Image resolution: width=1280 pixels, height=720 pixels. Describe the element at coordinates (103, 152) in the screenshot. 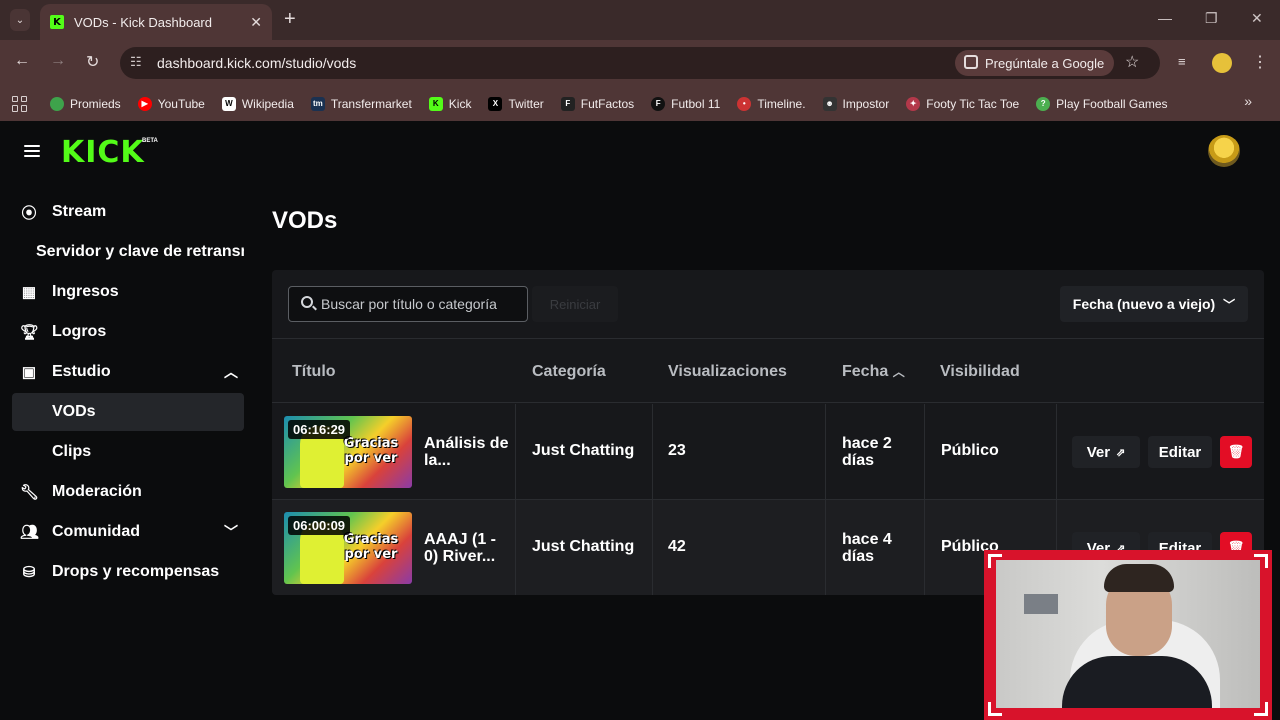

I see `kick-logo: KICK` at that location.